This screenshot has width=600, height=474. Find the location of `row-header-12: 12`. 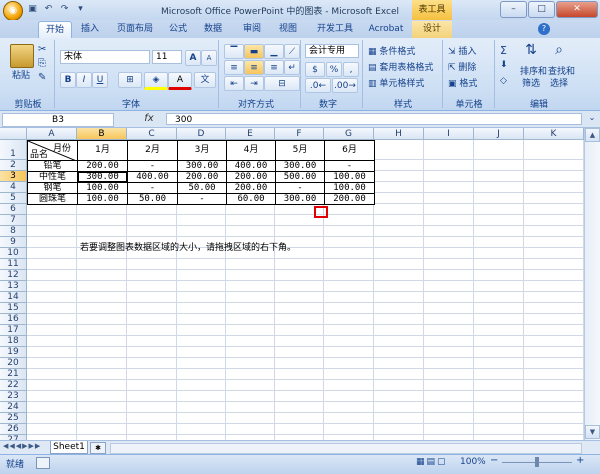

row-header-12: 12 is located at coordinates (13, 275).